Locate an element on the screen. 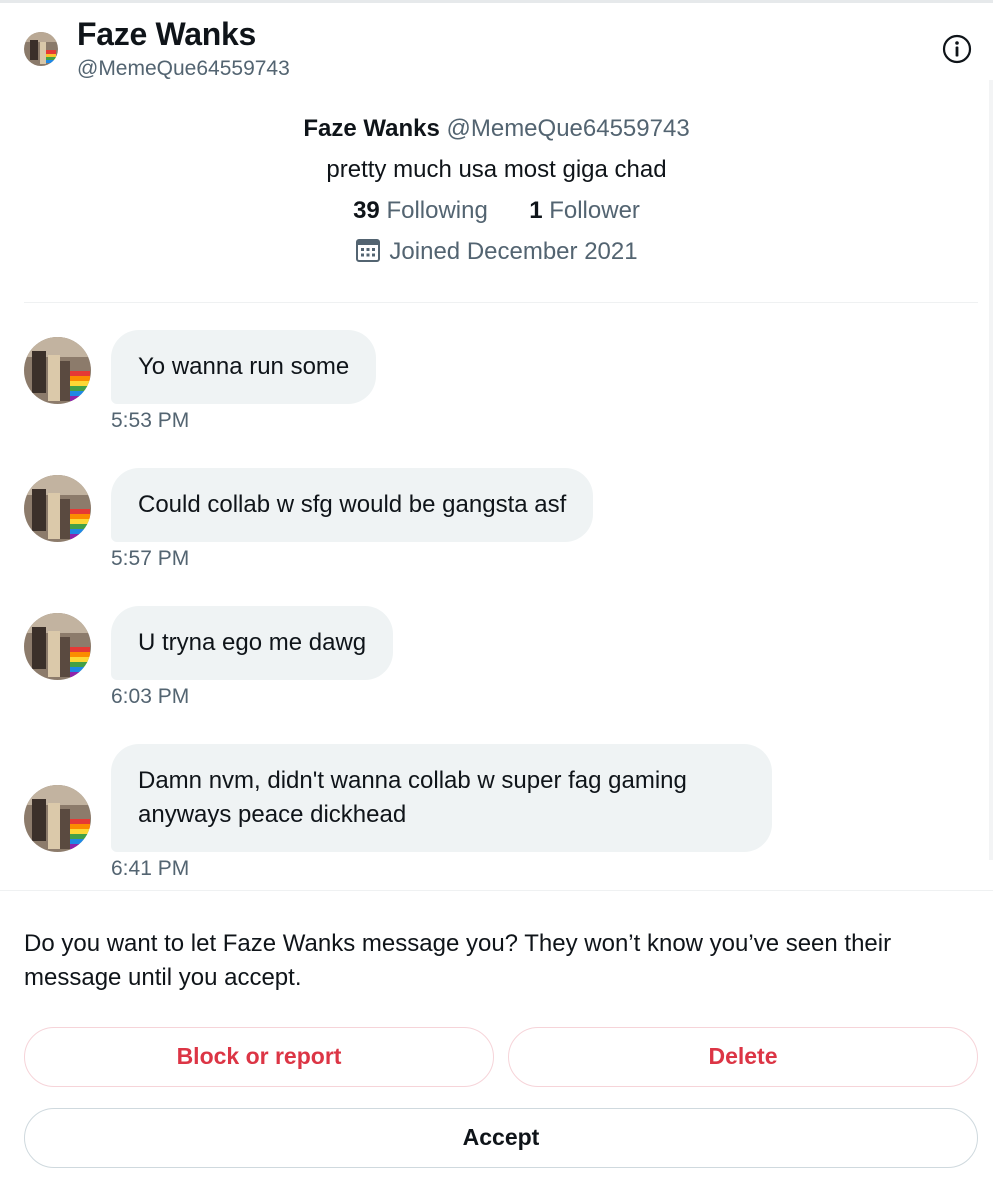 The image size is (993, 1200). followers-link: 1 Follower is located at coordinates (584, 210).